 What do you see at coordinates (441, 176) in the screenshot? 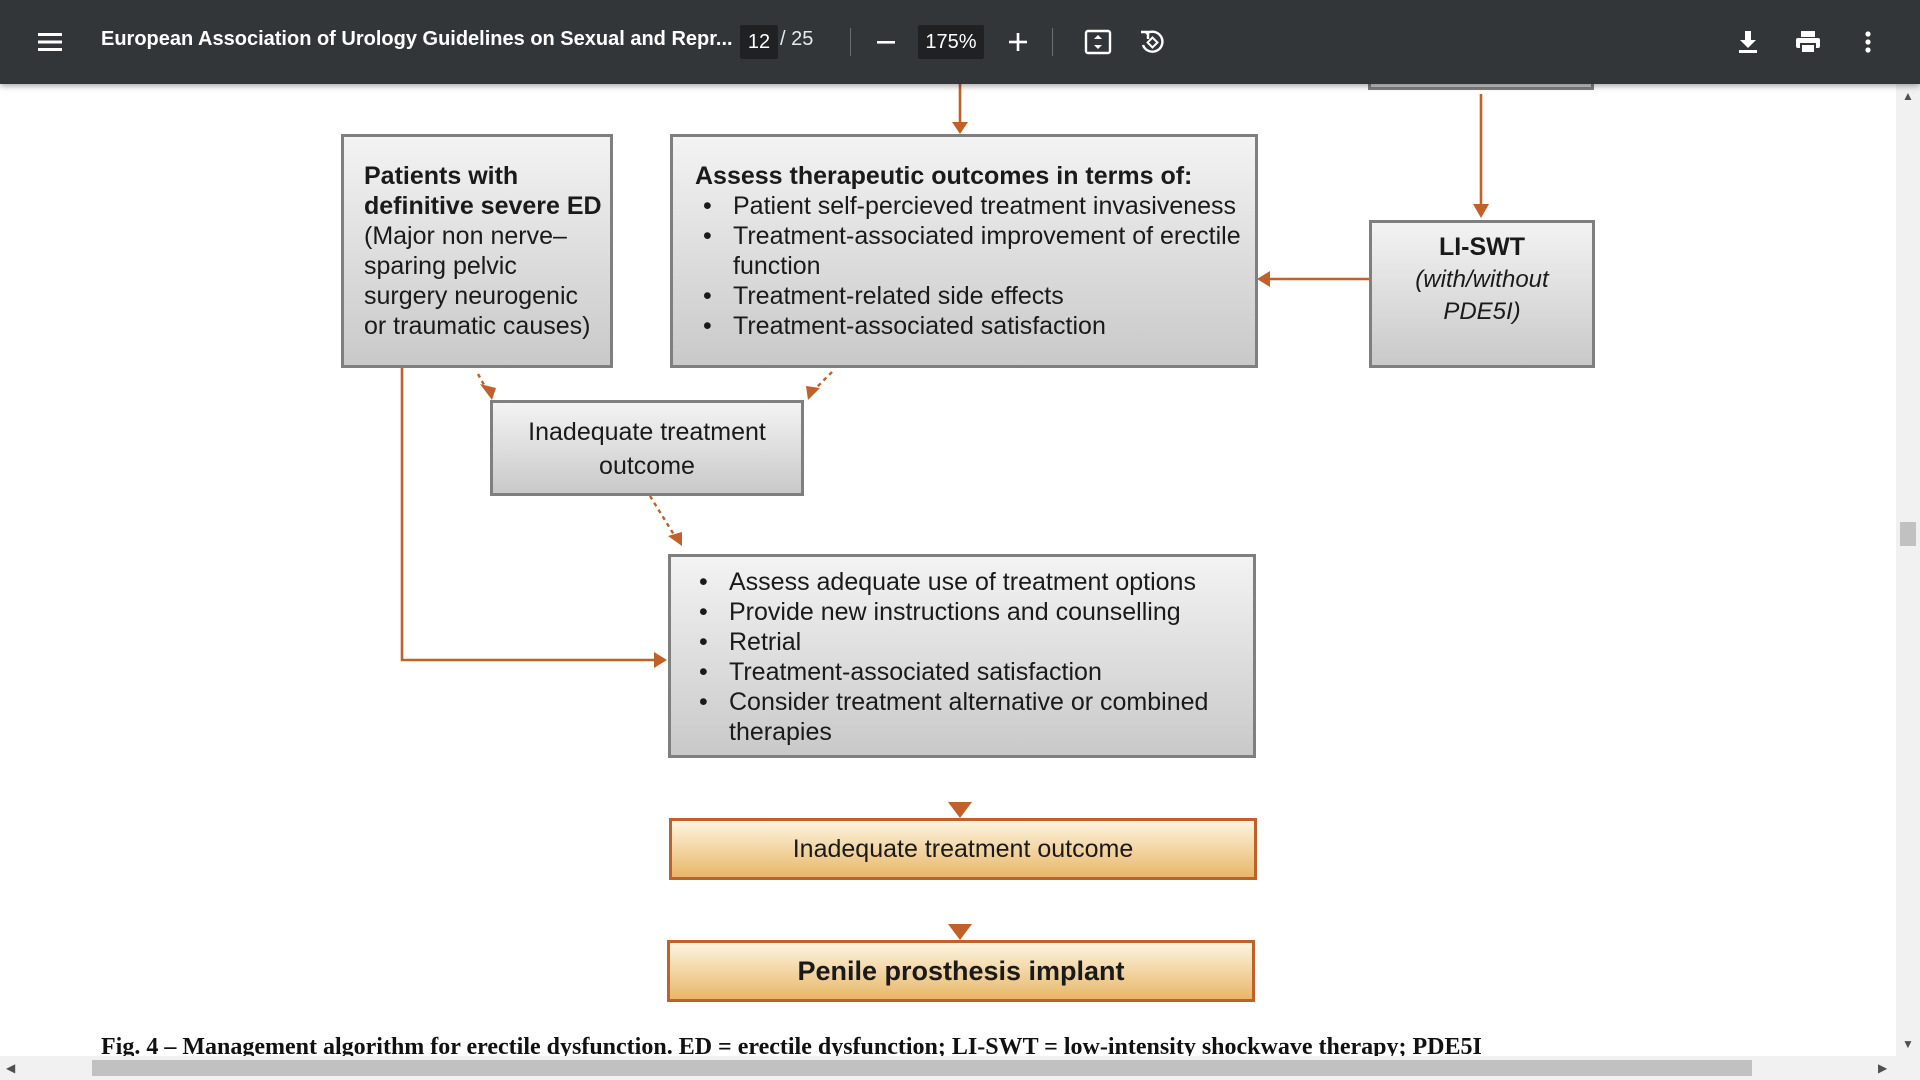
I see `severe-ed-title-line1: Patients with` at bounding box center [441, 176].